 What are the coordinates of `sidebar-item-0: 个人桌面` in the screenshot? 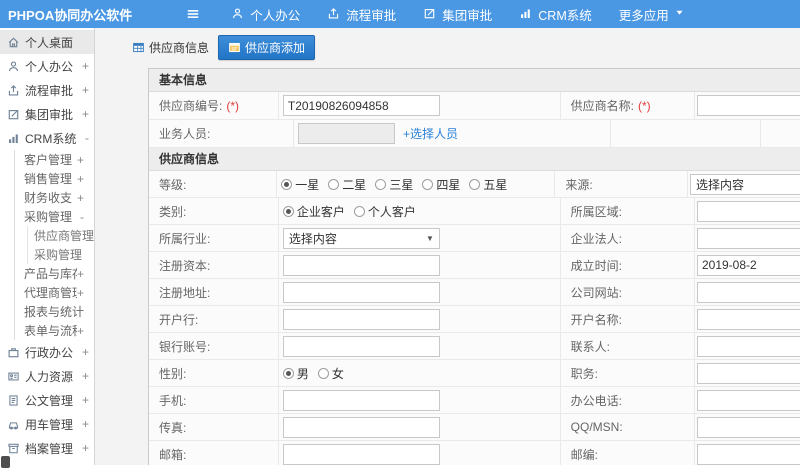 It's located at (47, 42).